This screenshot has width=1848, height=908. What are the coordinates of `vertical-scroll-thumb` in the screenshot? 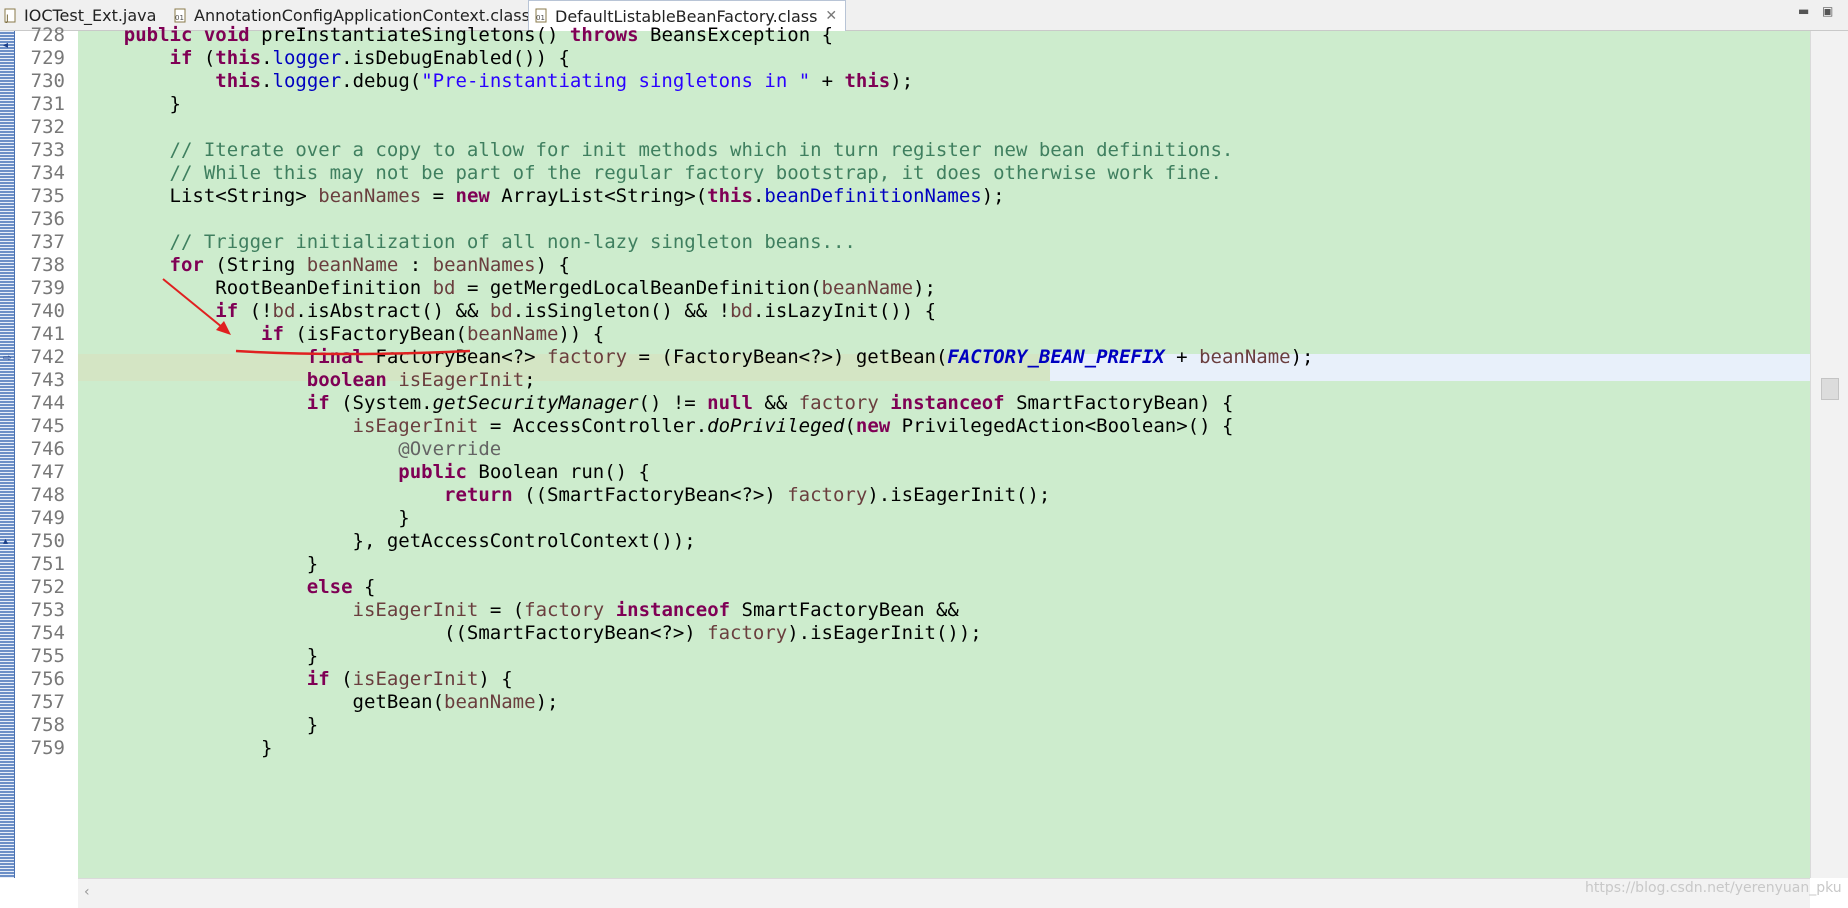 It's located at (1830, 389).